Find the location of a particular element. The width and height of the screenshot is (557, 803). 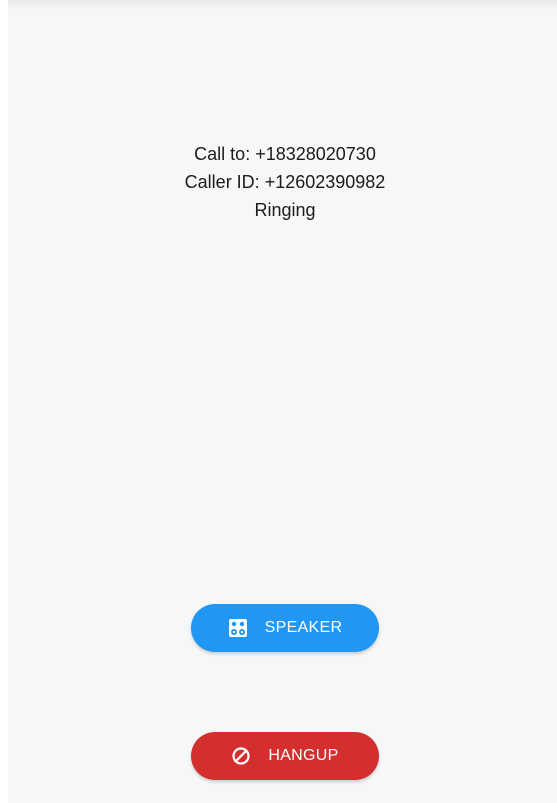

call-to-text: Call to: +18328020730 is located at coordinates (285, 154).